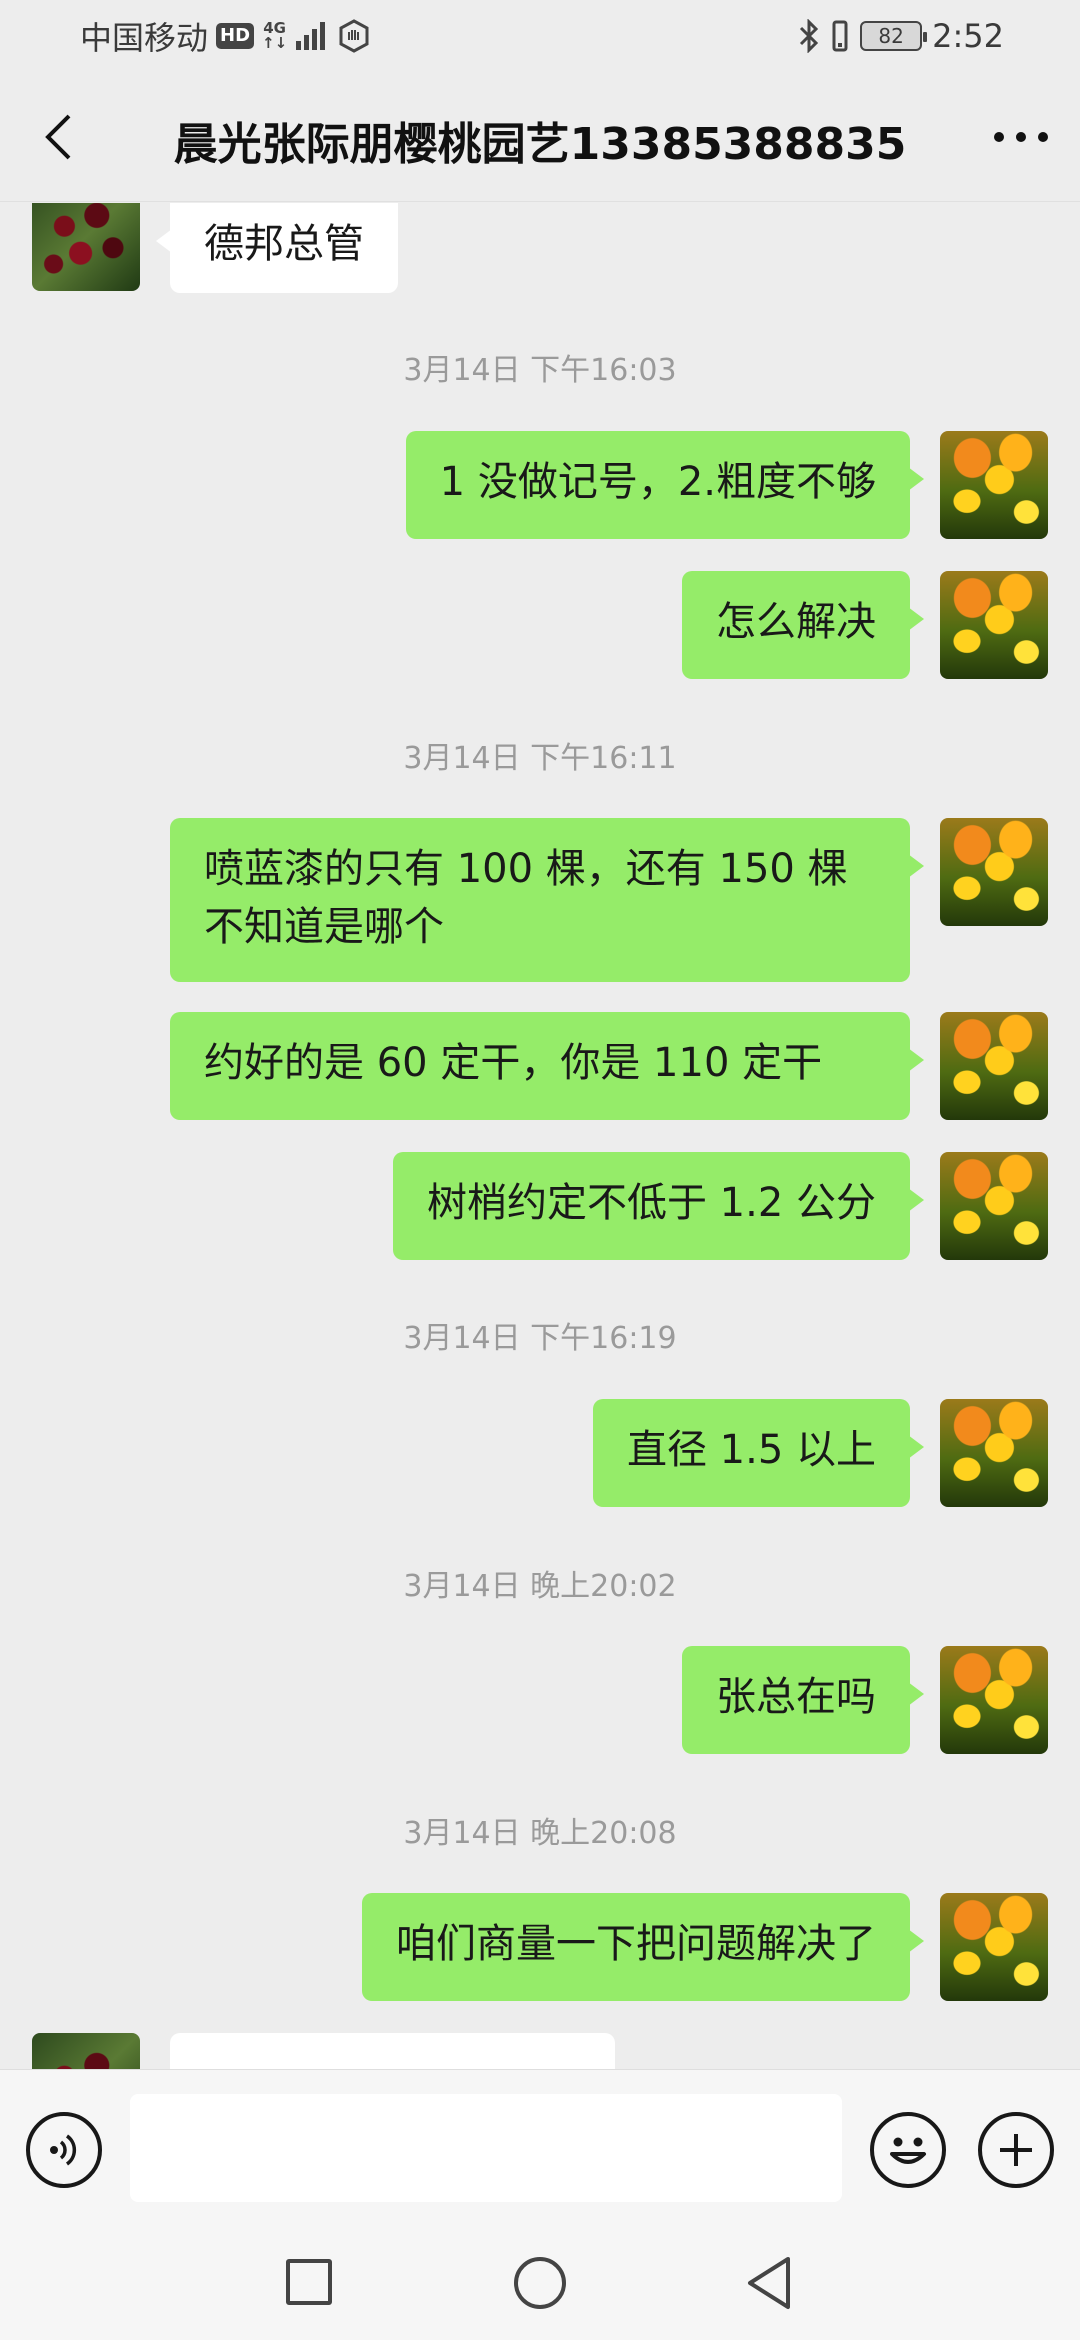 The image size is (1080, 2340). Describe the element at coordinates (540, 36) in the screenshot. I see `status-bar: 中国移动 HD 4G ↑↓ 82 2:52` at that location.